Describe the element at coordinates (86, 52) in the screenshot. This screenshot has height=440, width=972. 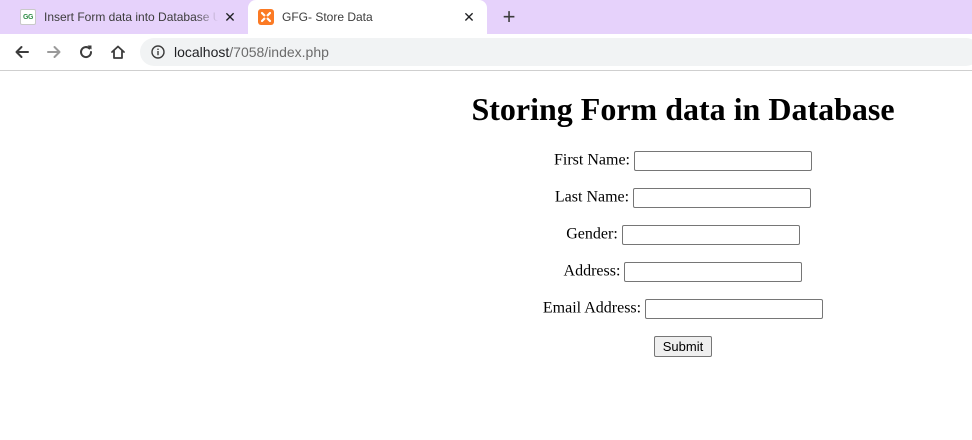
I see `reload-icon` at that location.